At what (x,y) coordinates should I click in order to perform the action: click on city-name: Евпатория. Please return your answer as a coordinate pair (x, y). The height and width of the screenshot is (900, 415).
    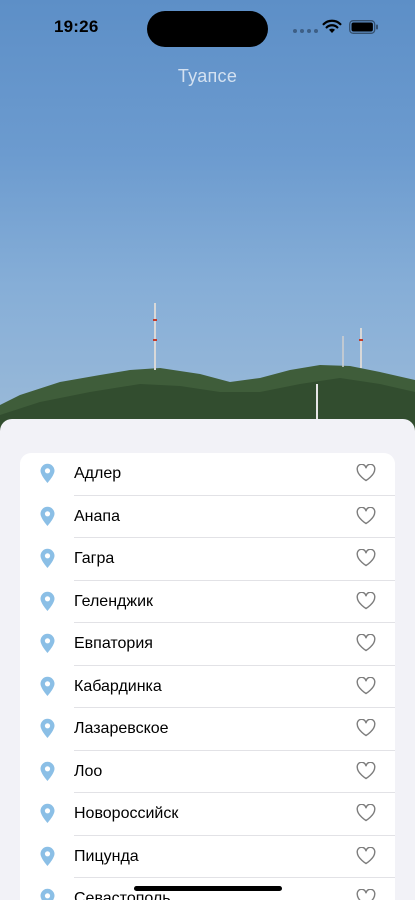
    Looking at the image, I should click on (113, 643).